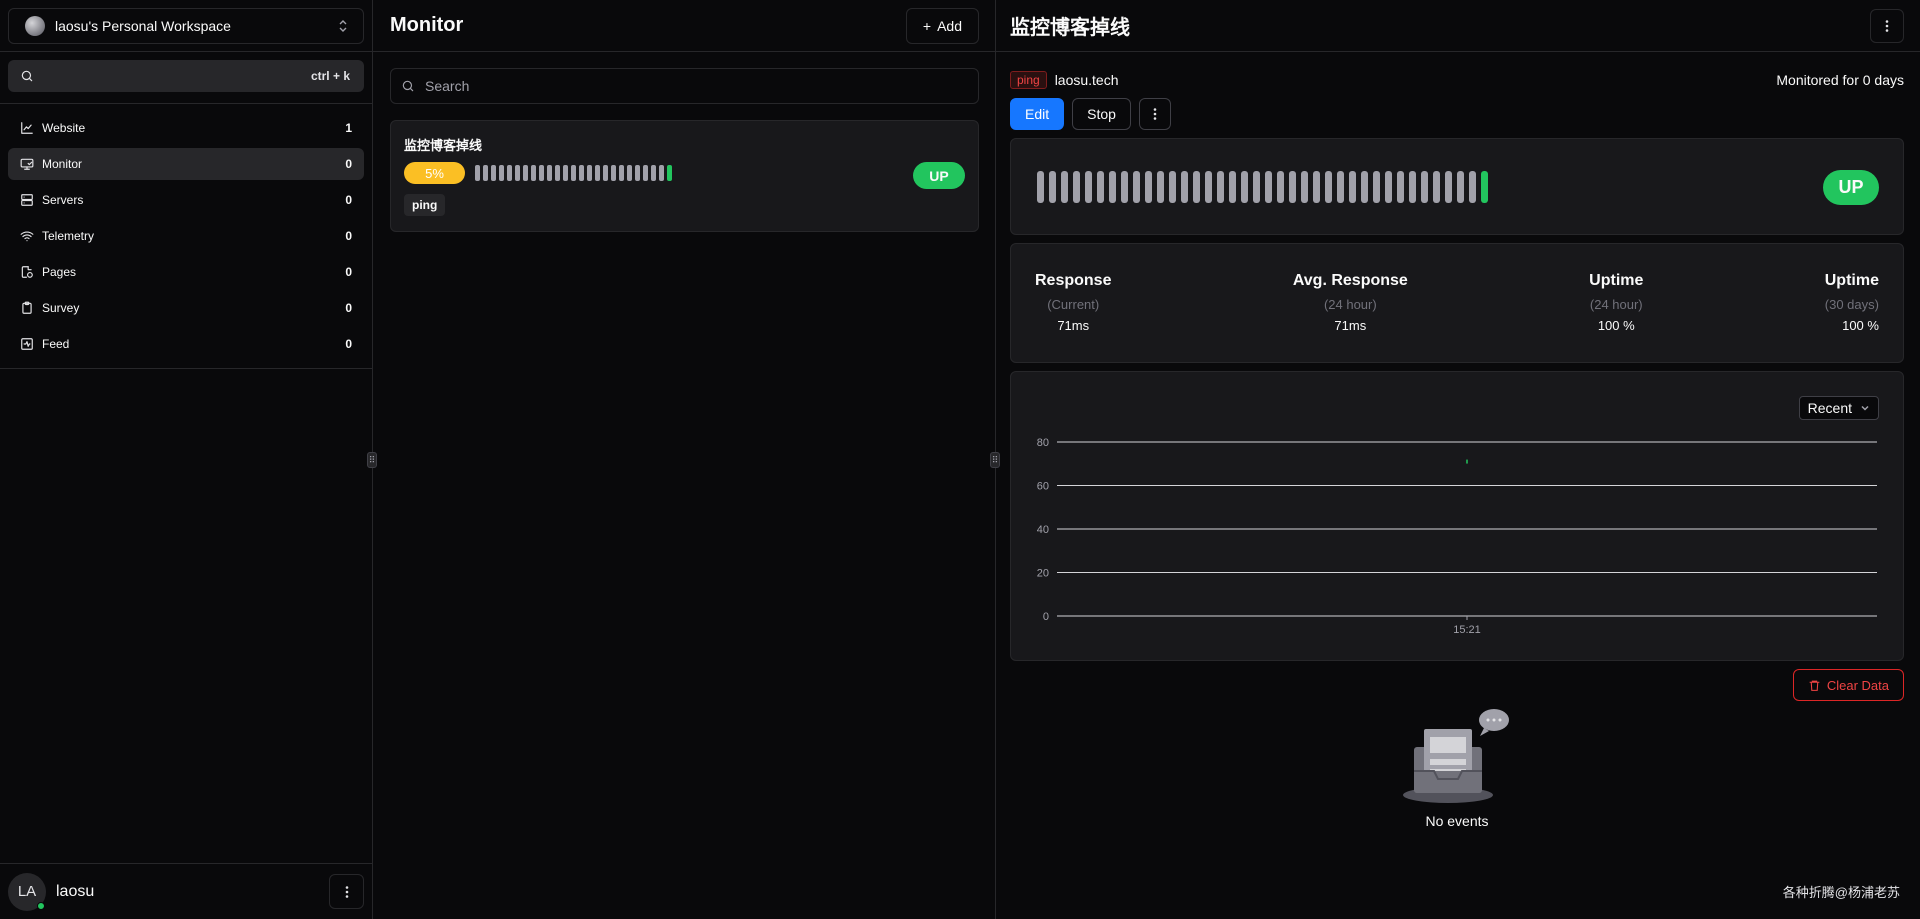  Describe the element at coordinates (186, 200) in the screenshot. I see `sidebar-item-servers: Servers 0` at that location.